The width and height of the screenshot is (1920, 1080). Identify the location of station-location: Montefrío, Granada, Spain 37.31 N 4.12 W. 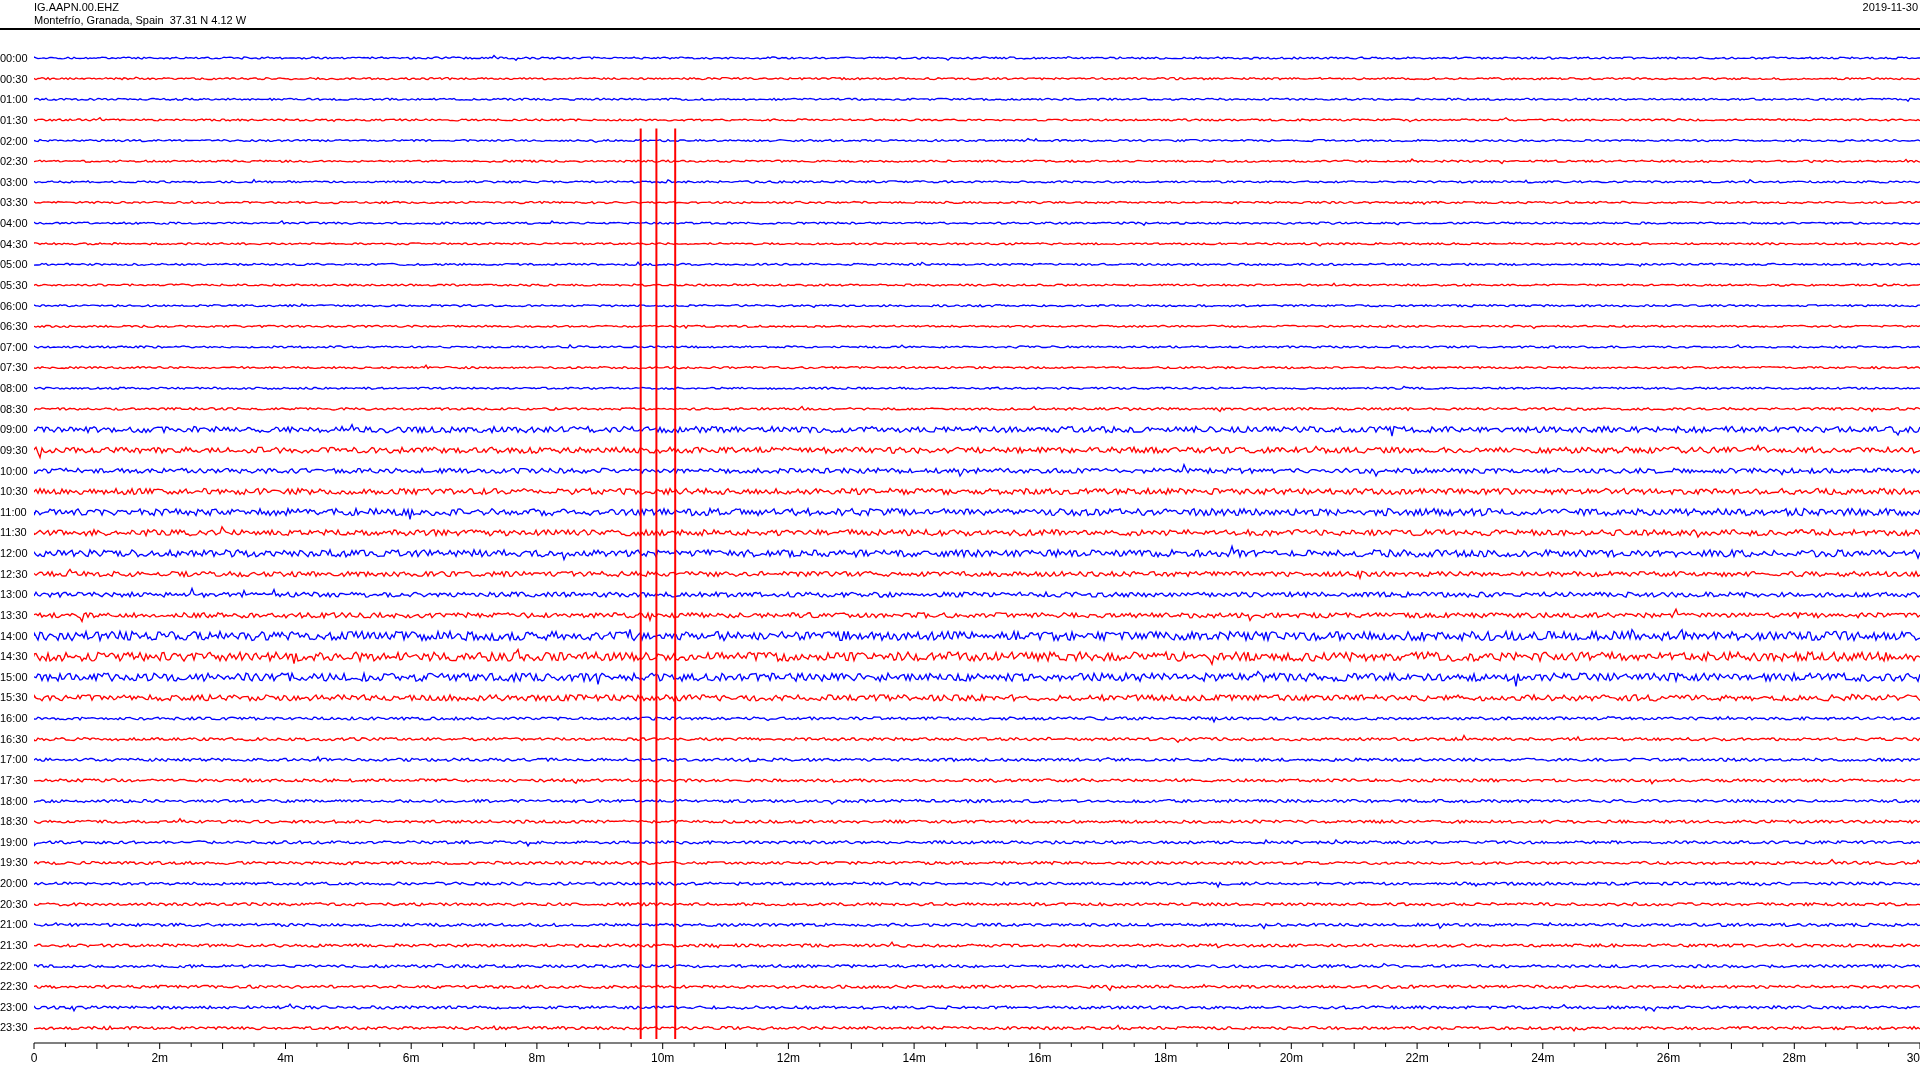
(140, 20).